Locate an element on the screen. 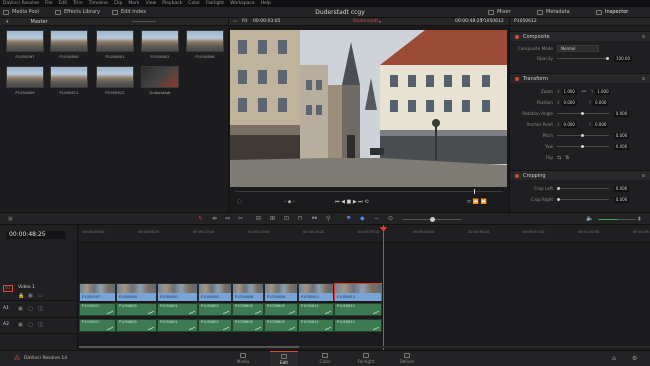 The image size is (650, 366). page-tab-media: Media is located at coordinates (243, 358).